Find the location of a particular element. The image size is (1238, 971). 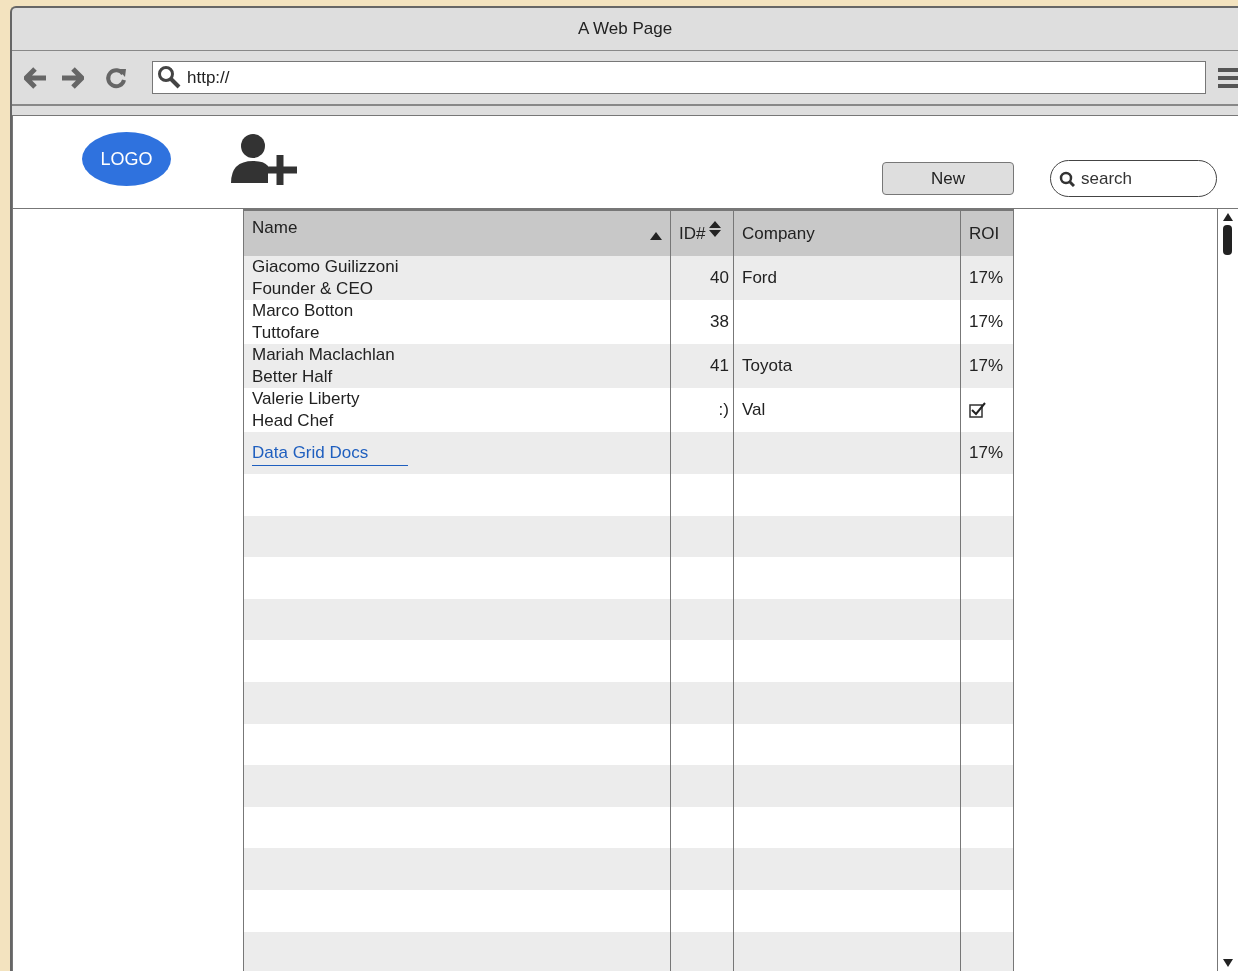

address-field: http:// is located at coordinates (679, 77).